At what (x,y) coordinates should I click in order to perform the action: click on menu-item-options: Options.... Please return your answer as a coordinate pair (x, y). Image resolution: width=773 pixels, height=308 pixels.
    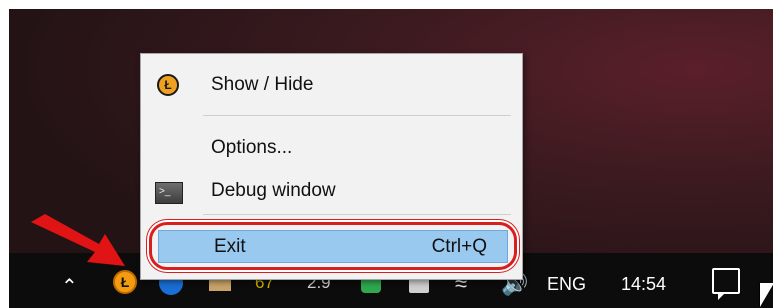
    Looking at the image, I should click on (331, 148).